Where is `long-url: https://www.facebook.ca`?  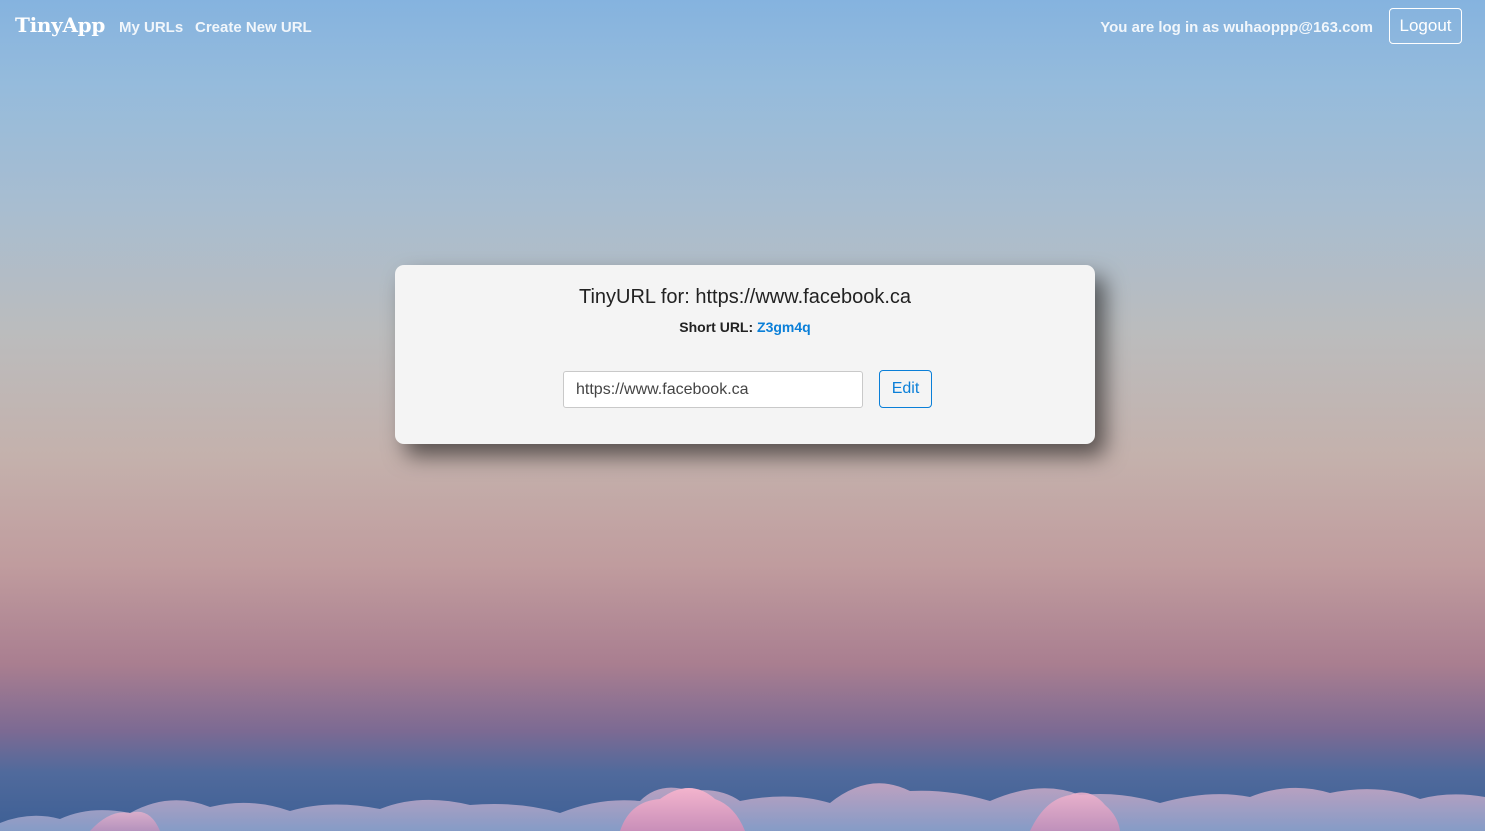
long-url: https://www.facebook.ca is located at coordinates (803, 297).